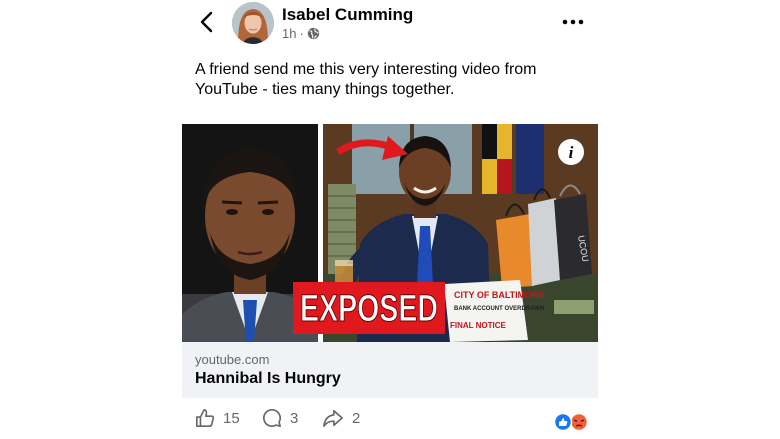 The image size is (780, 439). What do you see at coordinates (232, 359) in the screenshot?
I see `link-domain: youtube.com` at bounding box center [232, 359].